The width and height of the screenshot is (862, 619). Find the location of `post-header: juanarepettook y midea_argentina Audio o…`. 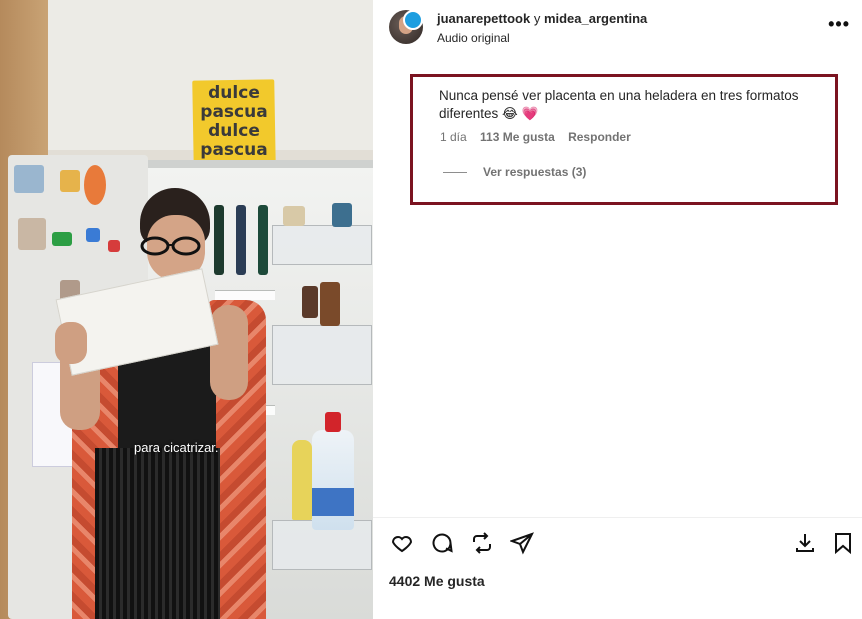

post-header: juanarepettook y midea_argentina Audio o… is located at coordinates (617, 30).